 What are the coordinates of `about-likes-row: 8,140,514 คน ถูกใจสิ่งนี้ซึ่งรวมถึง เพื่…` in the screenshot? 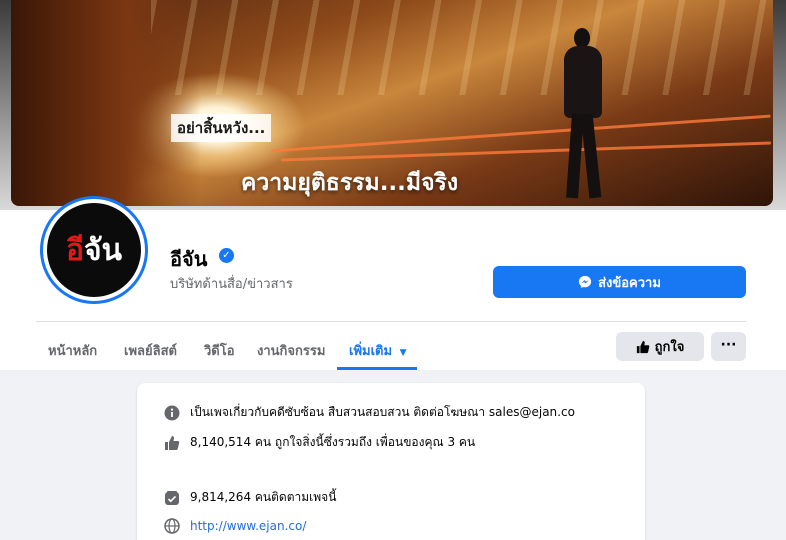 It's located at (319, 442).